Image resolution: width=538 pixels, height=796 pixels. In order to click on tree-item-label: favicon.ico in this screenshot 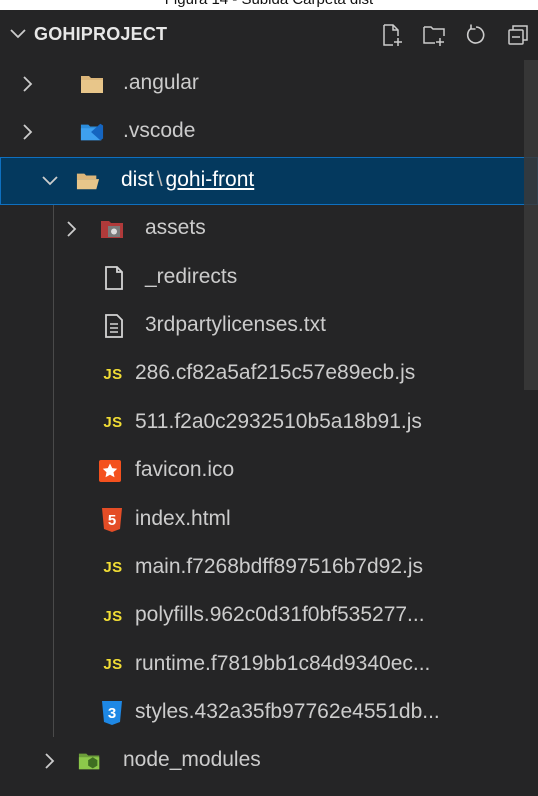, I will do `click(185, 470)`.